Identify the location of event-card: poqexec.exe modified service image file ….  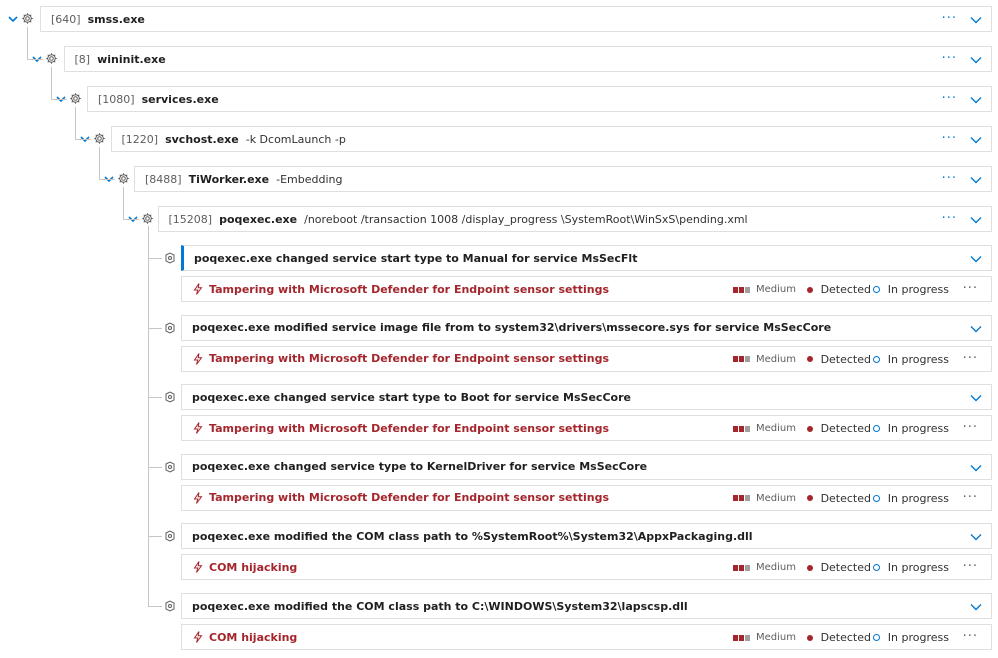
(586, 327).